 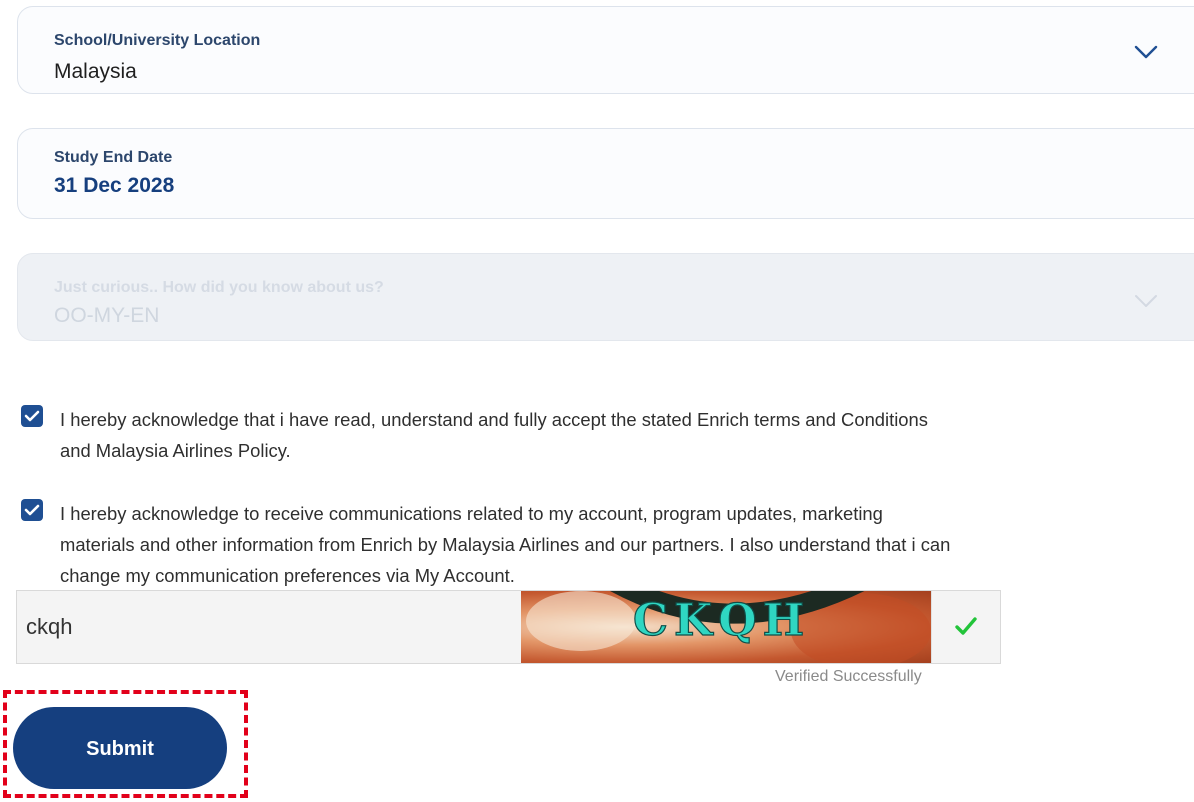 I want to click on captcha-status, so click(x=965, y=627).